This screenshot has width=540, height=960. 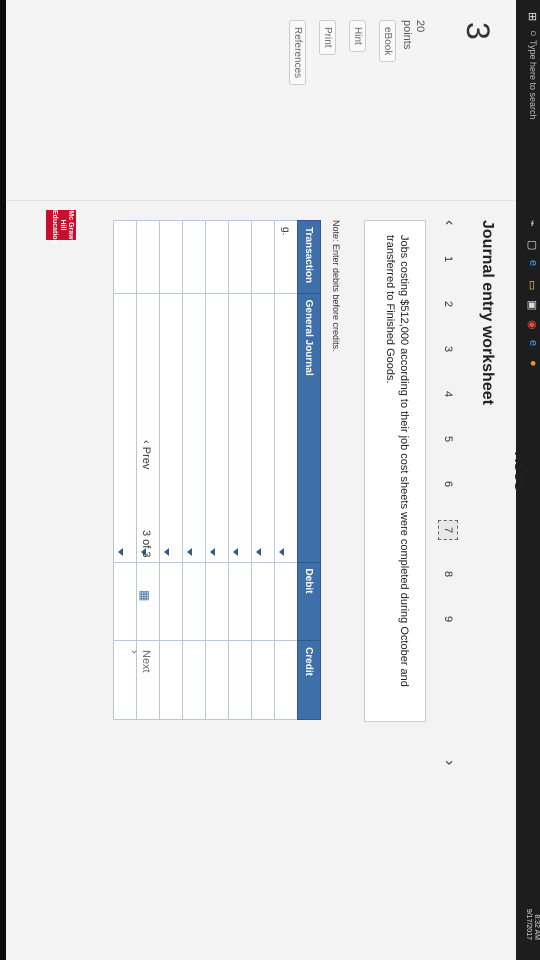 What do you see at coordinates (533, 363) in the screenshot?
I see `firefox-icon: ●` at bounding box center [533, 363].